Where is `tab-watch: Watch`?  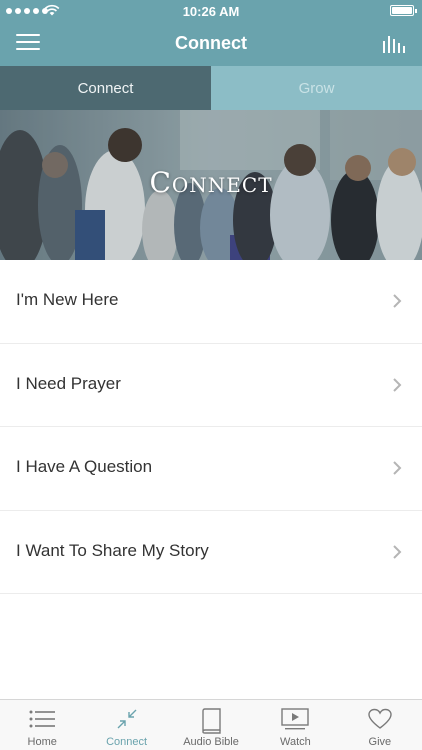 tab-watch: Watch is located at coordinates (295, 725).